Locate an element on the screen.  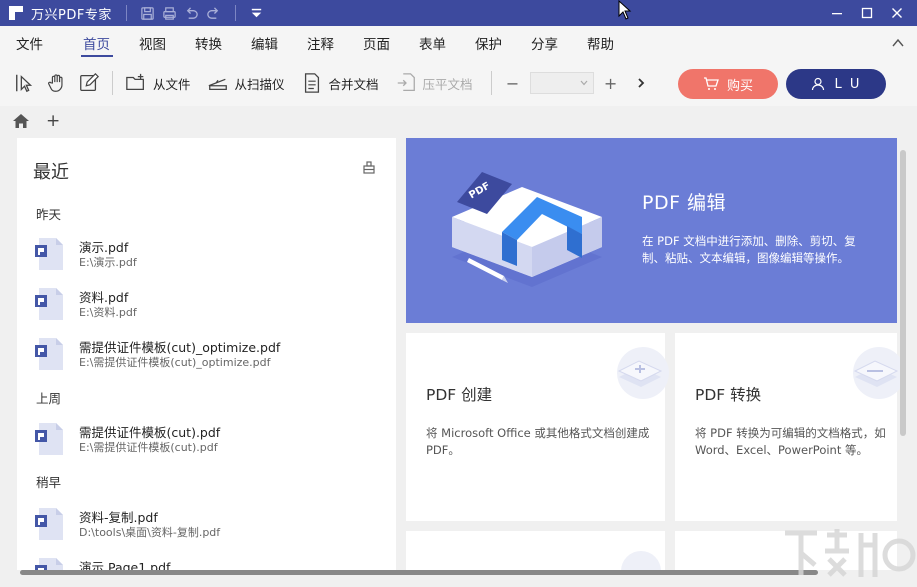
zoom-out-button: − is located at coordinates (513, 83).